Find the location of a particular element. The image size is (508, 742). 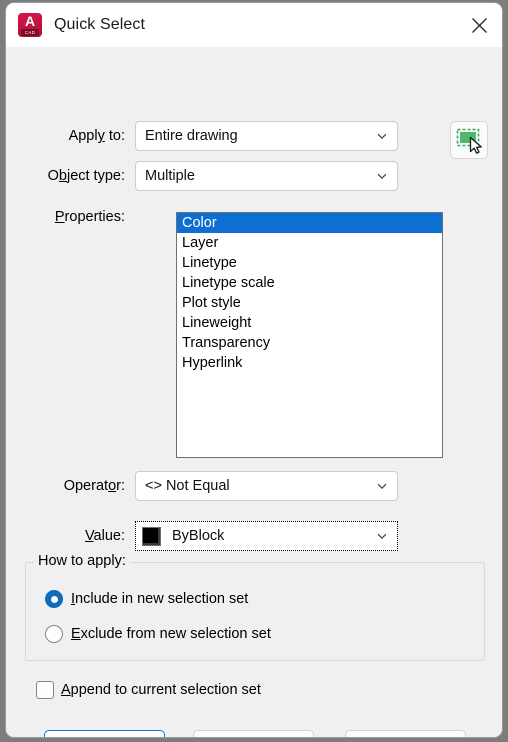

operator-select: <> Not Equal is located at coordinates (266, 486).